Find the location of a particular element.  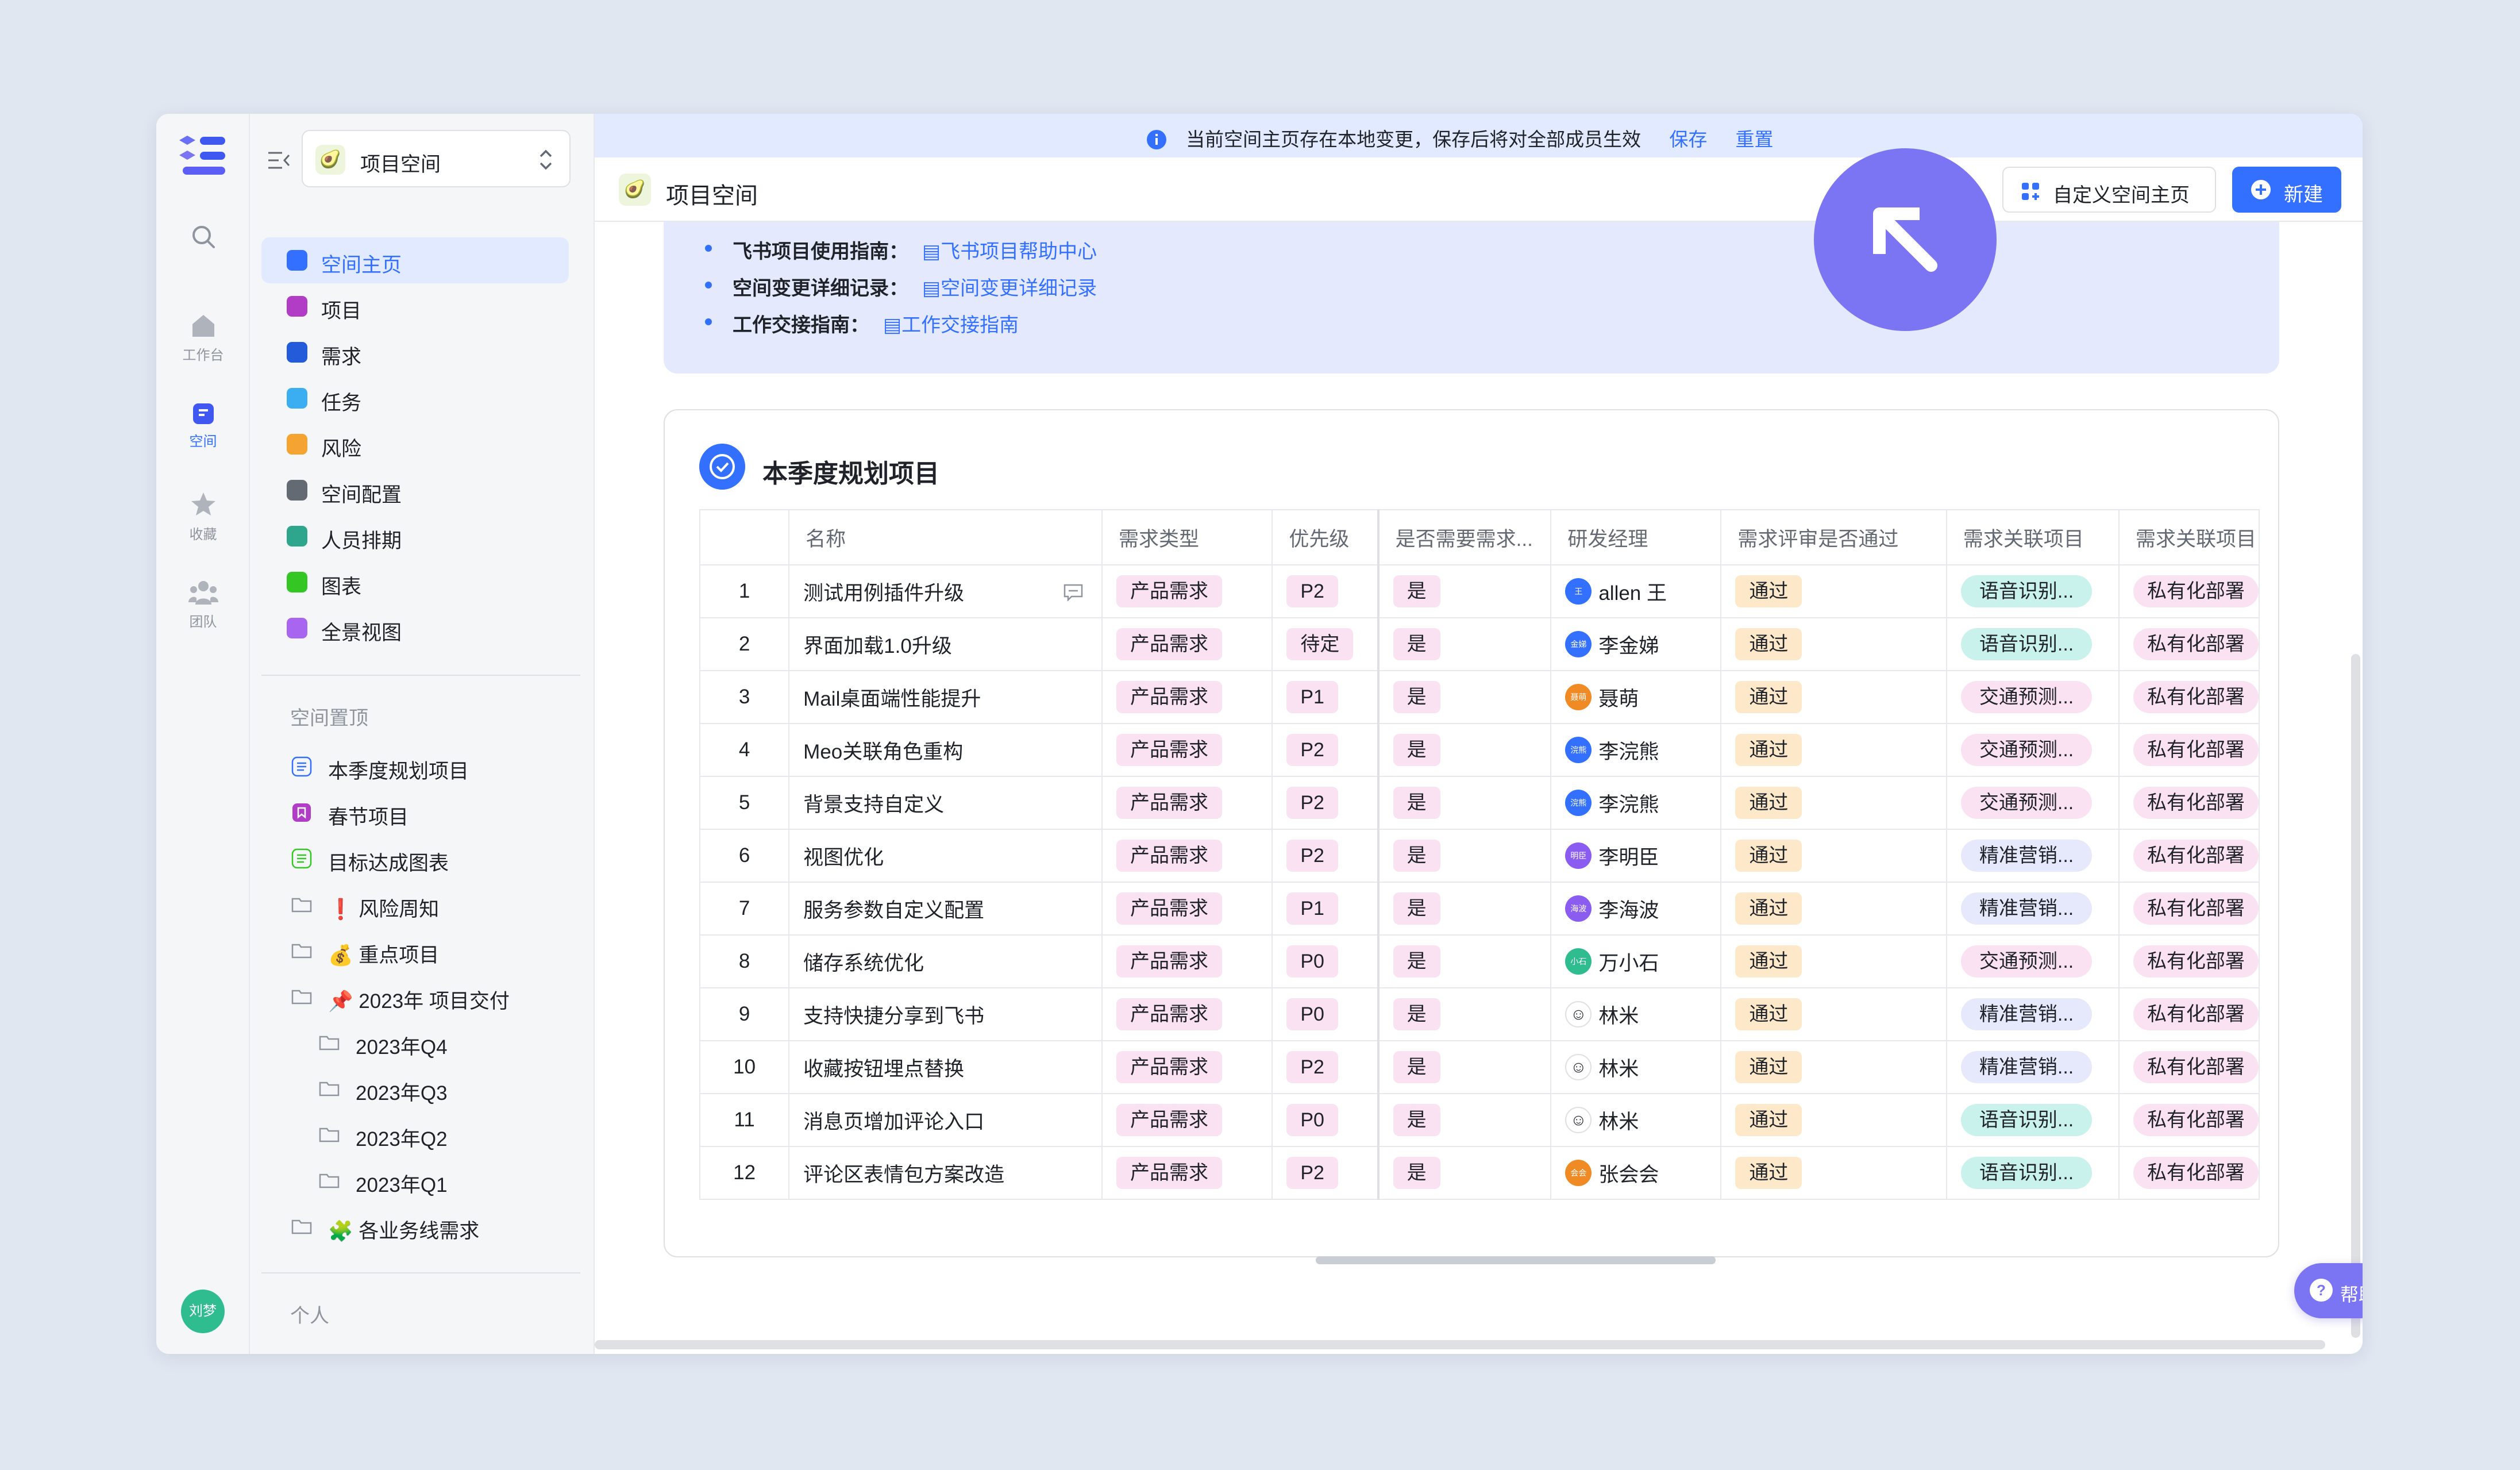

pinned-item: 2023年Q3 is located at coordinates (422, 1088).